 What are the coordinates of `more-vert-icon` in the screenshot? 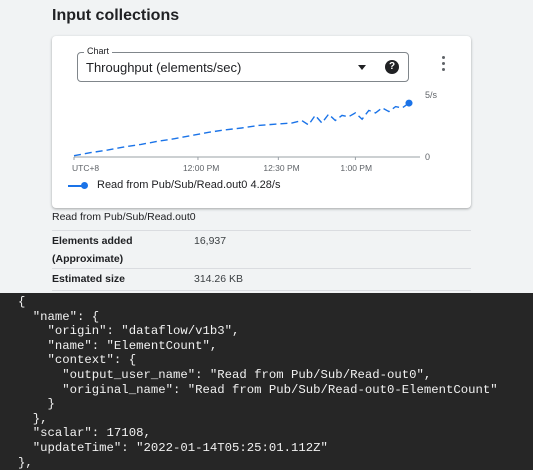 It's located at (443, 66).